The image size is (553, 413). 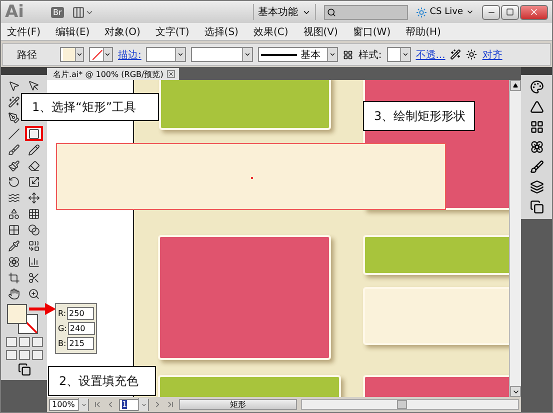 What do you see at coordinates (37, 355) in the screenshot?
I see `draw-inside-button` at bounding box center [37, 355].